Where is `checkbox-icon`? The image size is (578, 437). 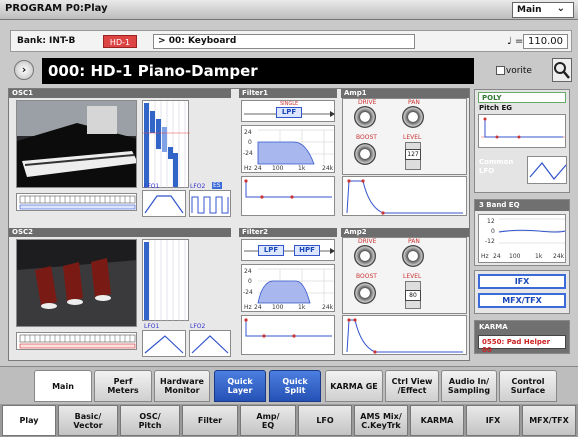
checkbox-icon is located at coordinates (500, 70).